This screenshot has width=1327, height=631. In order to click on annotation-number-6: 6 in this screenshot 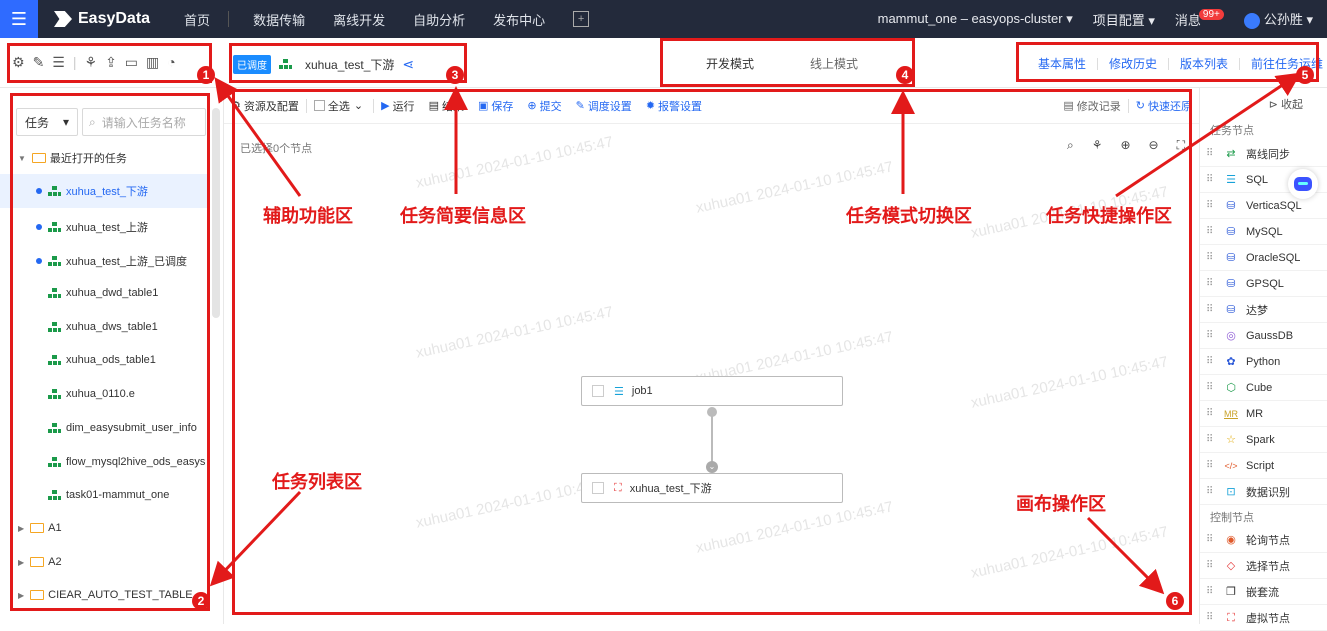, I will do `click(1175, 601)`.